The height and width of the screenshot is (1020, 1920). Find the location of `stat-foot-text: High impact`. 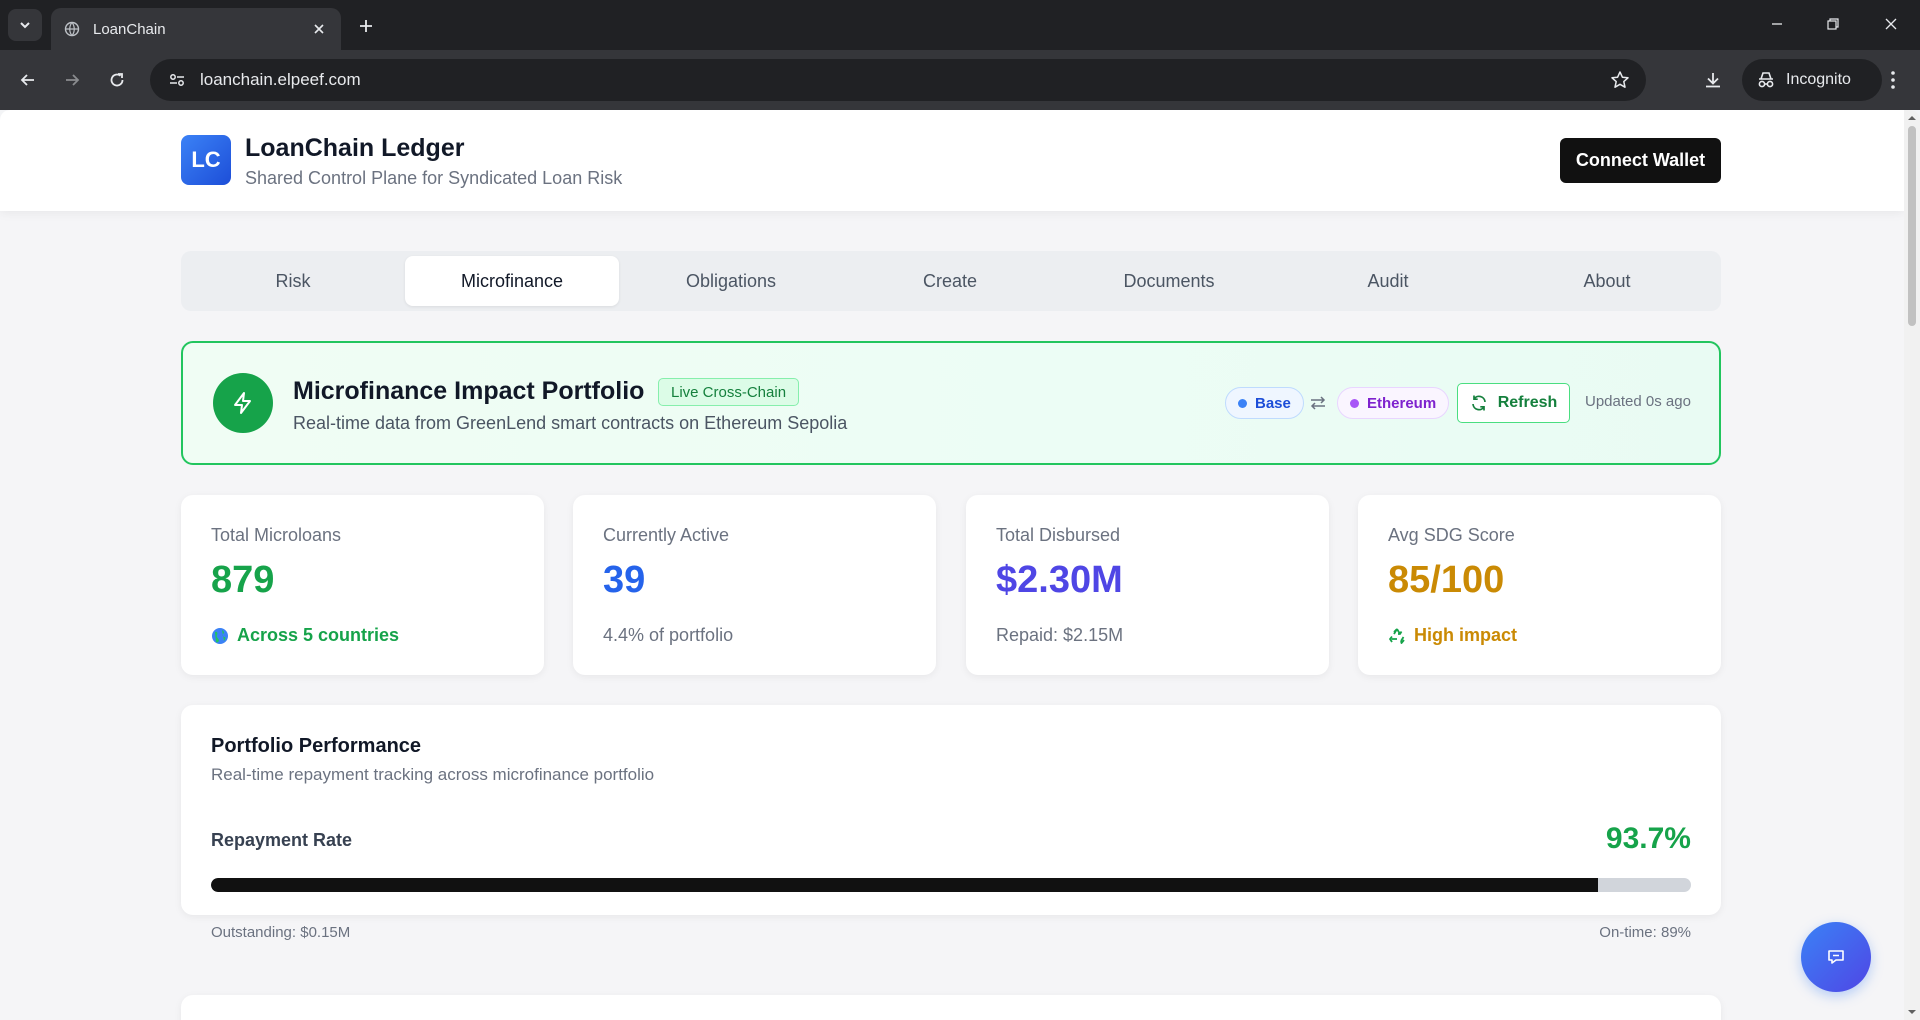

stat-foot-text: High impact is located at coordinates (1466, 635).